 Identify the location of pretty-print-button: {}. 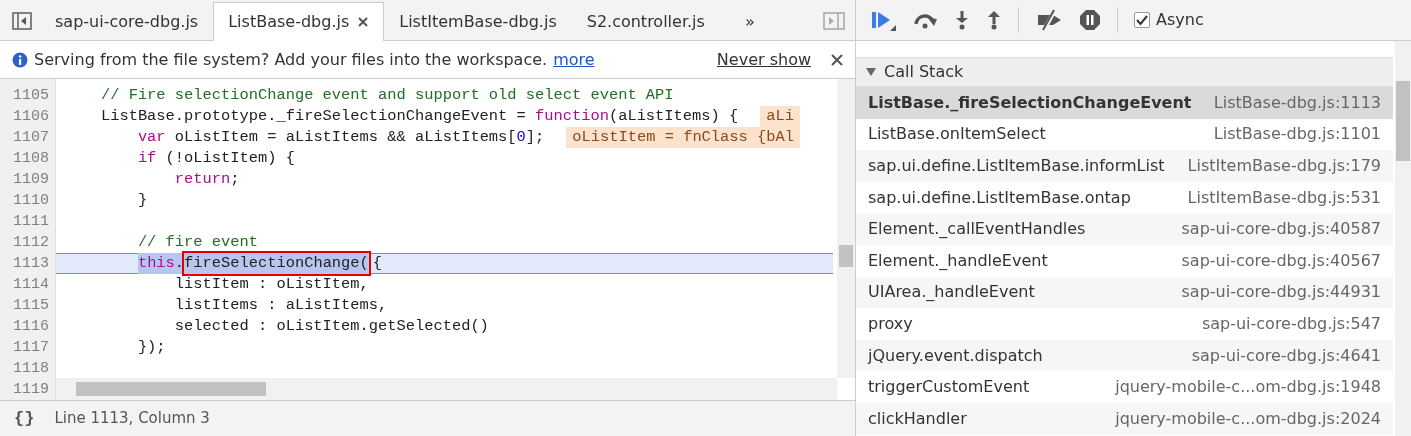
(24, 418).